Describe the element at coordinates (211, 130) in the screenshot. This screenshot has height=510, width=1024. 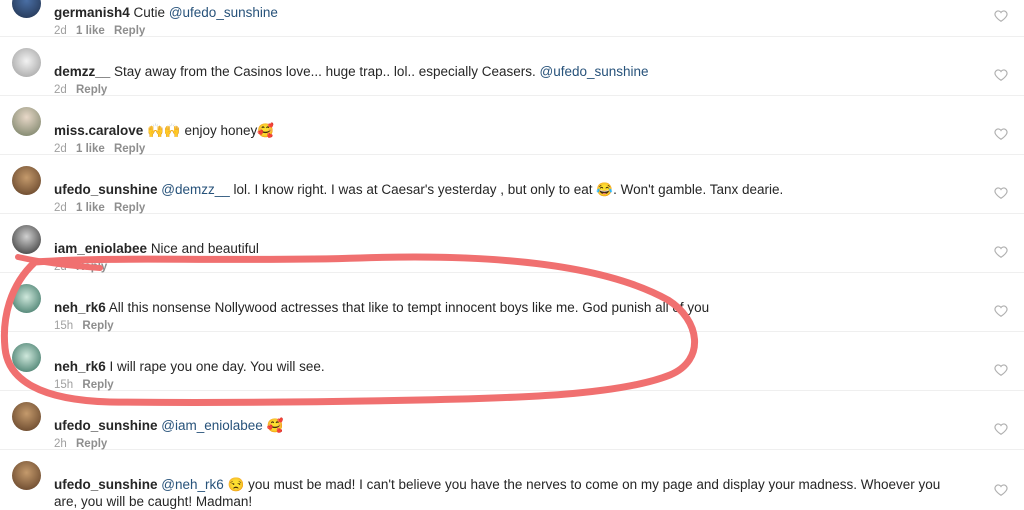
I see `comment-body: 🙌🙌 enjoy honey🥰` at that location.